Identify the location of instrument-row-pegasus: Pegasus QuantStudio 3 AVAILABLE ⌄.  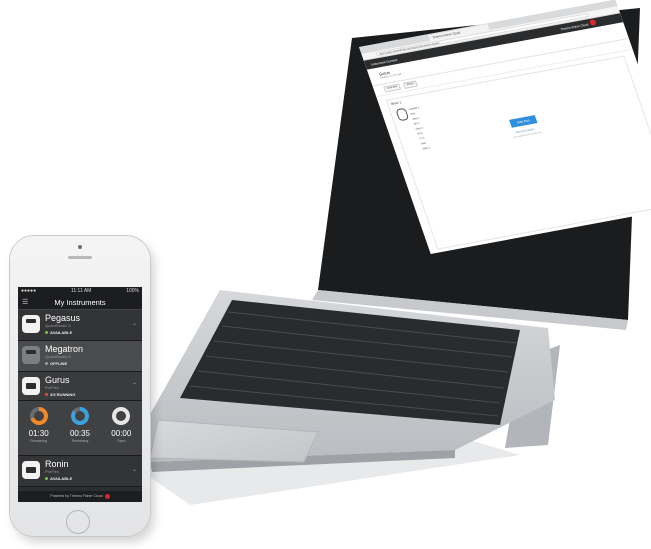
(80, 325).